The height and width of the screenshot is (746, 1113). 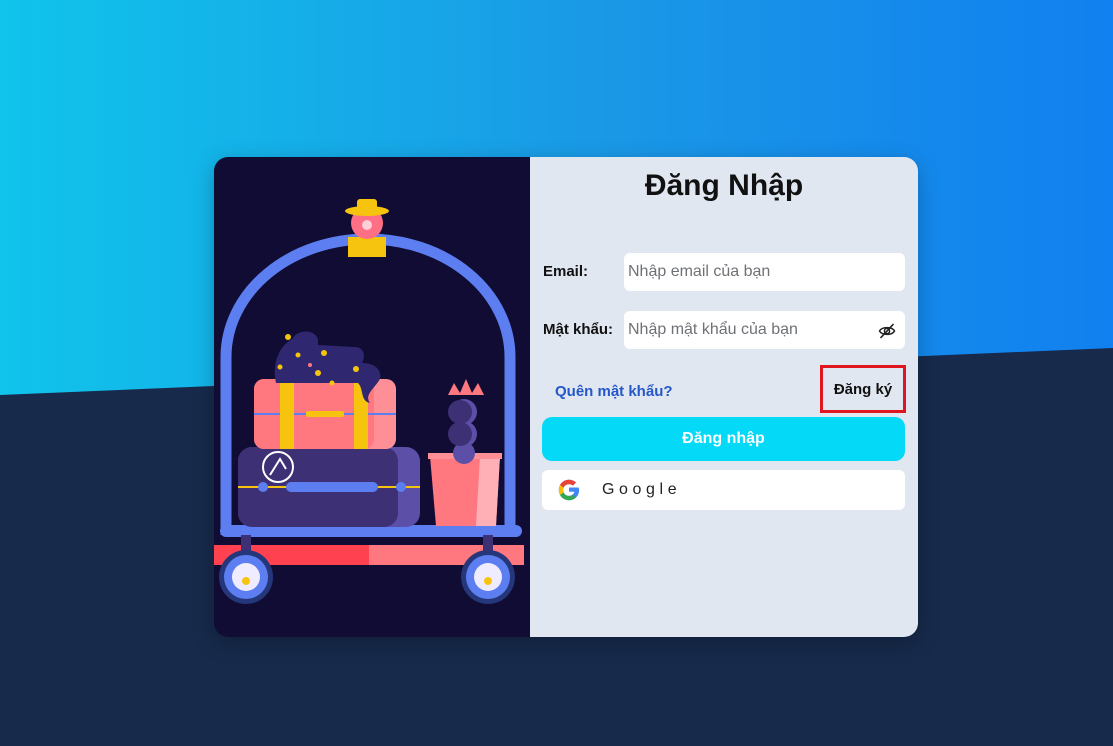 I want to click on password-label: Mật khẩu:, so click(x=578, y=329).